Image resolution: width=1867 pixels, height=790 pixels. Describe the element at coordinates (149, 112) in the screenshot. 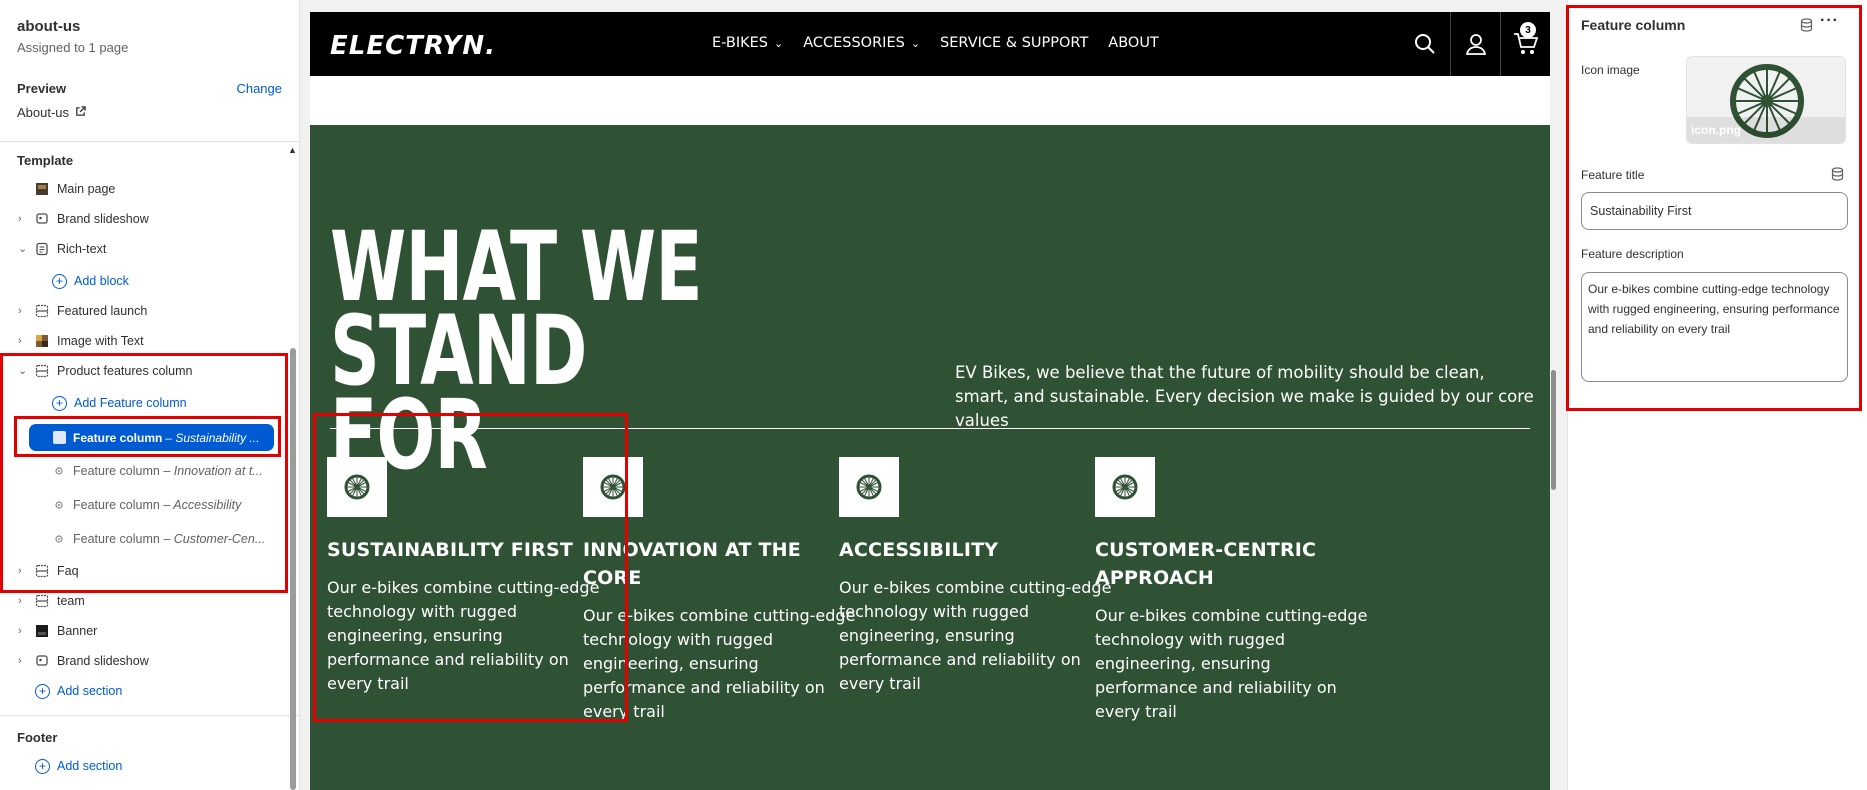

I see `preview-page-link: About-us` at that location.